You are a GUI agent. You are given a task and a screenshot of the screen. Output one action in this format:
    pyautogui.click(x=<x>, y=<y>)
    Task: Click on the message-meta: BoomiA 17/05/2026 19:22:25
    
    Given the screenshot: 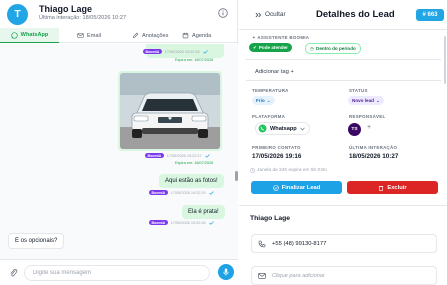 What is the action you would take?
    pyautogui.click(x=175, y=51)
    